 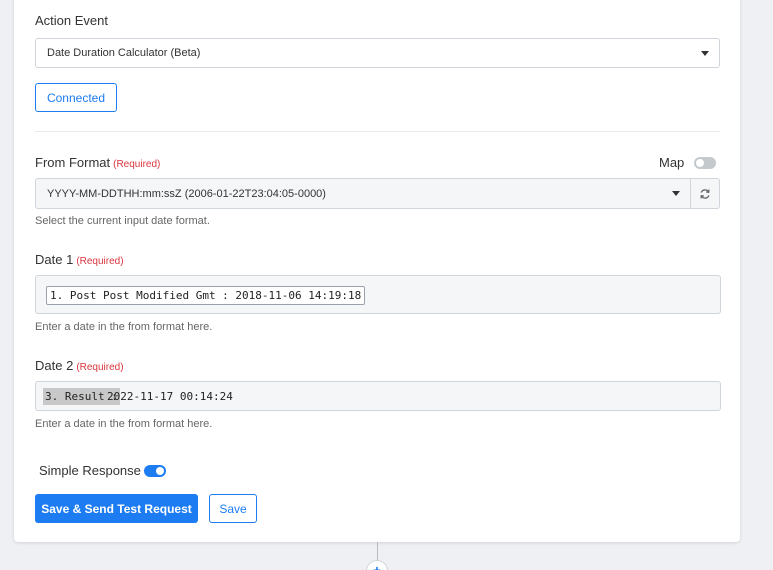 What do you see at coordinates (73, 162) in the screenshot?
I see `from-format-label: From Format` at bounding box center [73, 162].